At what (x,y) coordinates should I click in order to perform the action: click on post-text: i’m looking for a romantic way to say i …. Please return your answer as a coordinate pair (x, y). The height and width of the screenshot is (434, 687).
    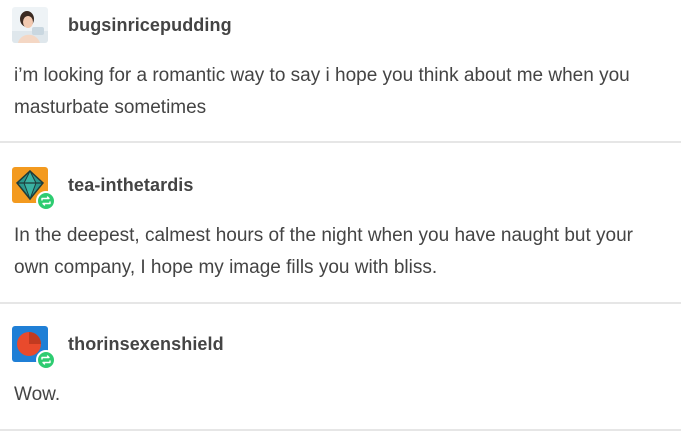
    Looking at the image, I should click on (322, 91).